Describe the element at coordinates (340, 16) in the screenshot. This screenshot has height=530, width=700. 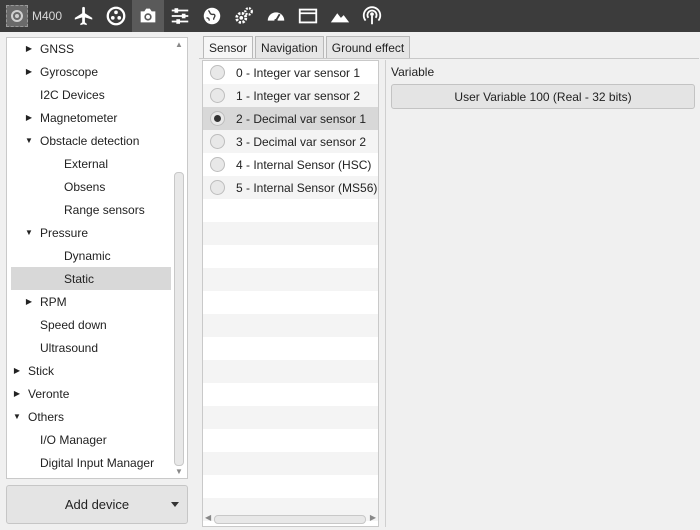
I see `mountain-icon` at that location.